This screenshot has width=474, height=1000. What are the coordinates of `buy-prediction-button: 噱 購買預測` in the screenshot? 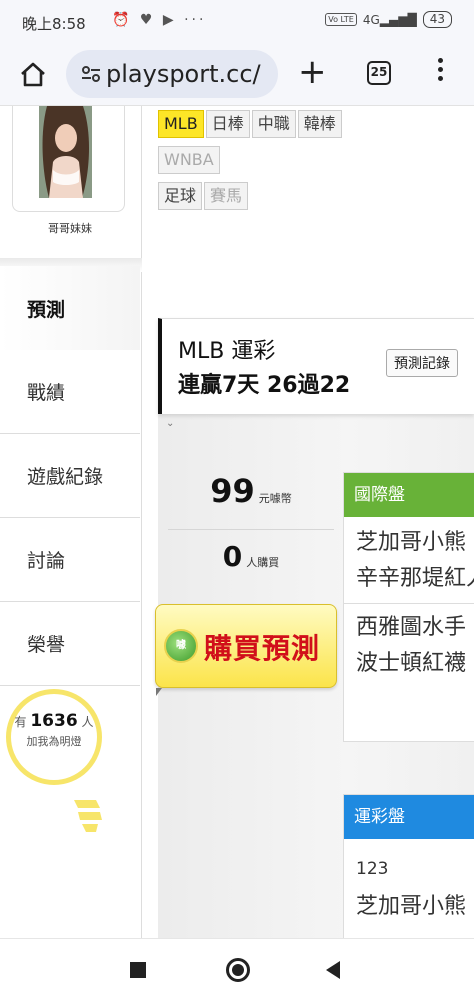 It's located at (246, 646).